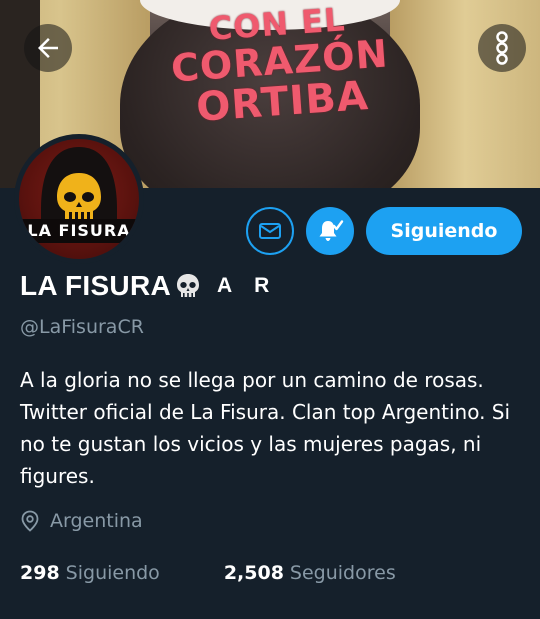 The height and width of the screenshot is (619, 540). I want to click on more-options-button, so click(502, 48).